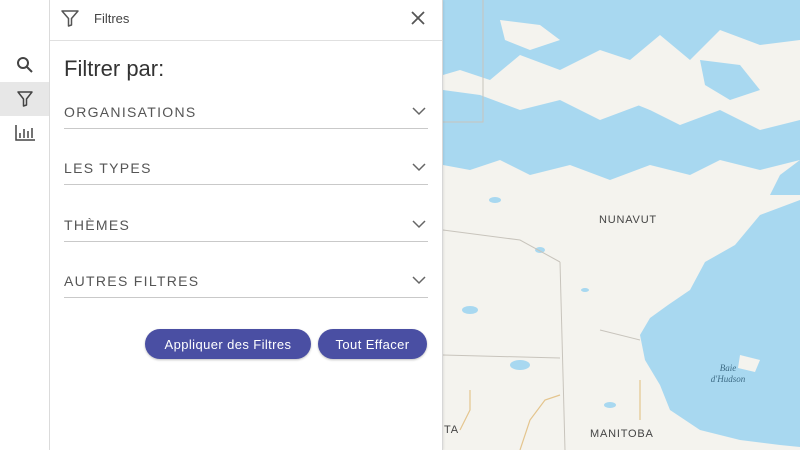 Image resolution: width=800 pixels, height=450 pixels. I want to click on close-button, so click(418, 18).